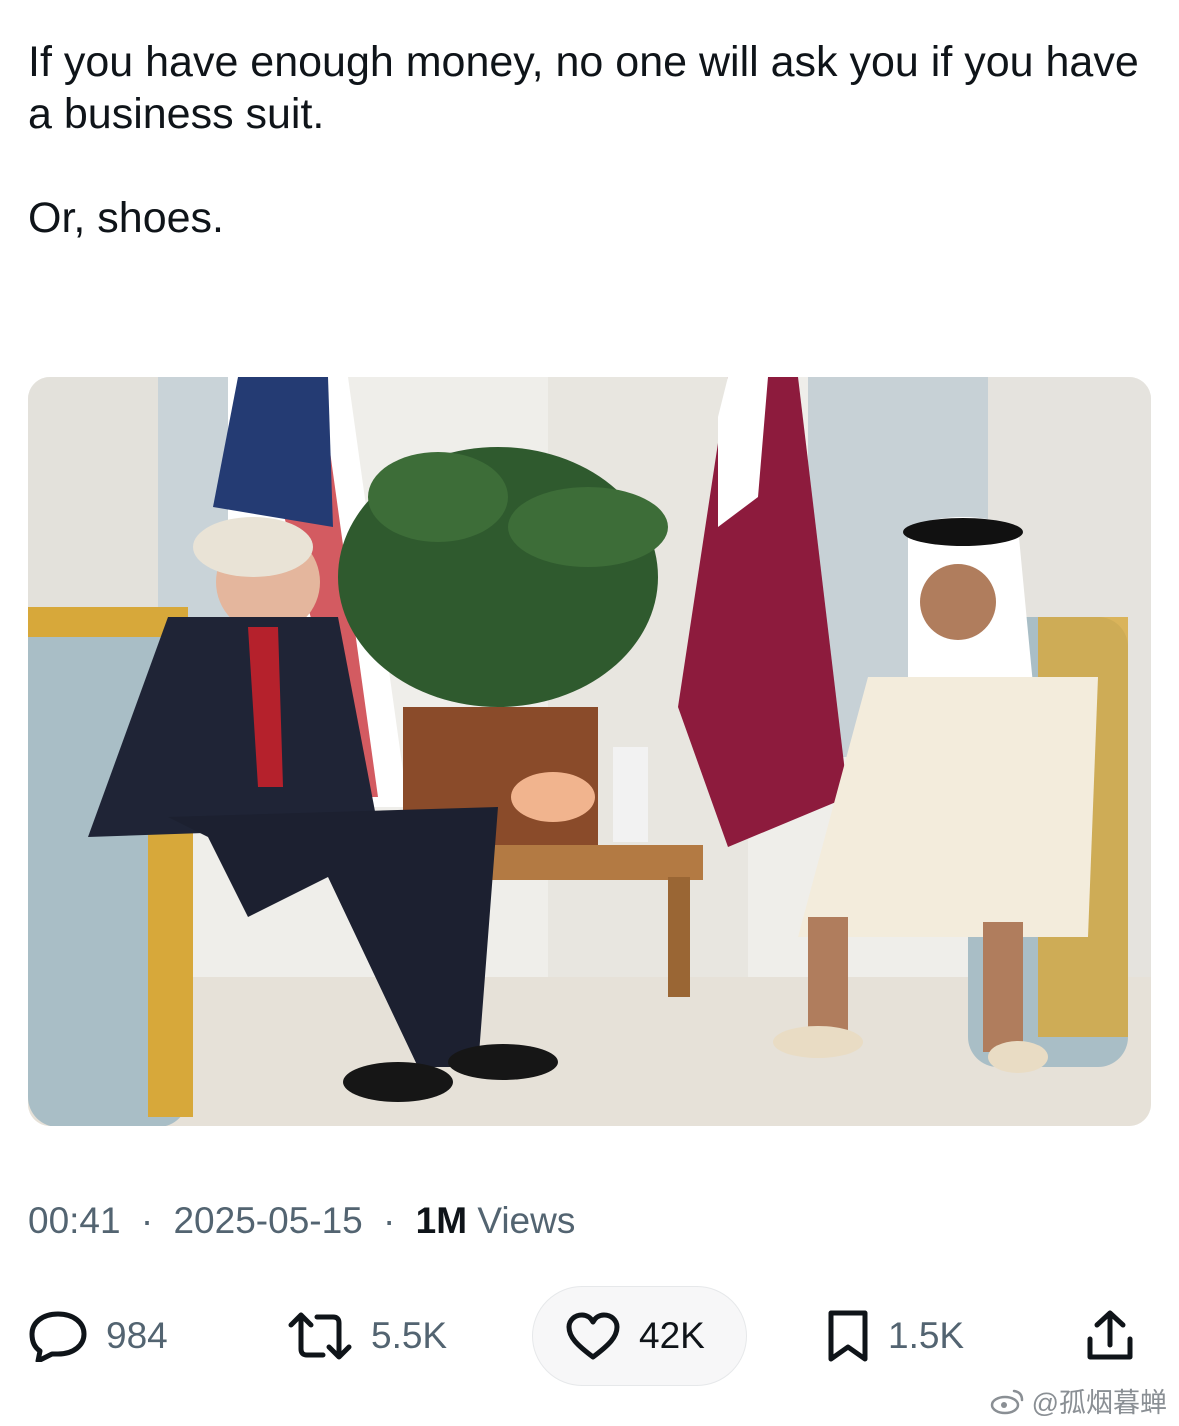 The height and width of the screenshot is (1426, 1179). Describe the element at coordinates (409, 1335) in the screenshot. I see `repost-count: 5.5K` at that location.